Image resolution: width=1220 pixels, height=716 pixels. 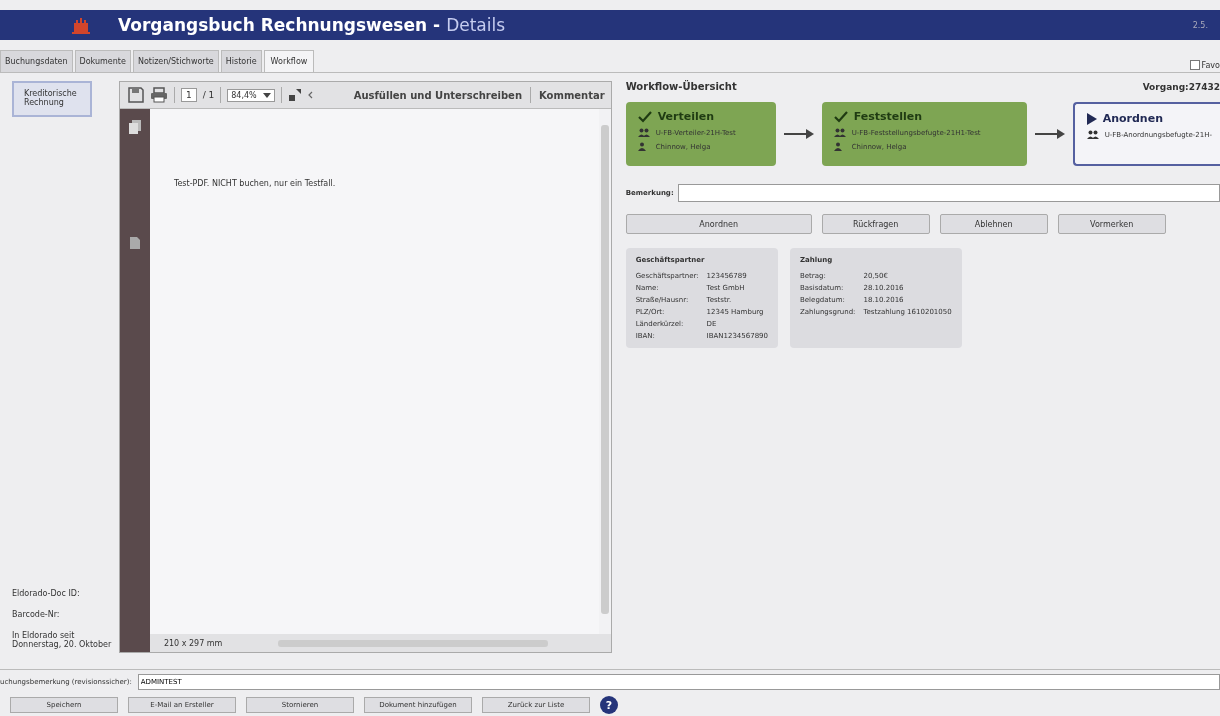 I want to click on zoom-dropdown: 84,4%, so click(x=251, y=95).